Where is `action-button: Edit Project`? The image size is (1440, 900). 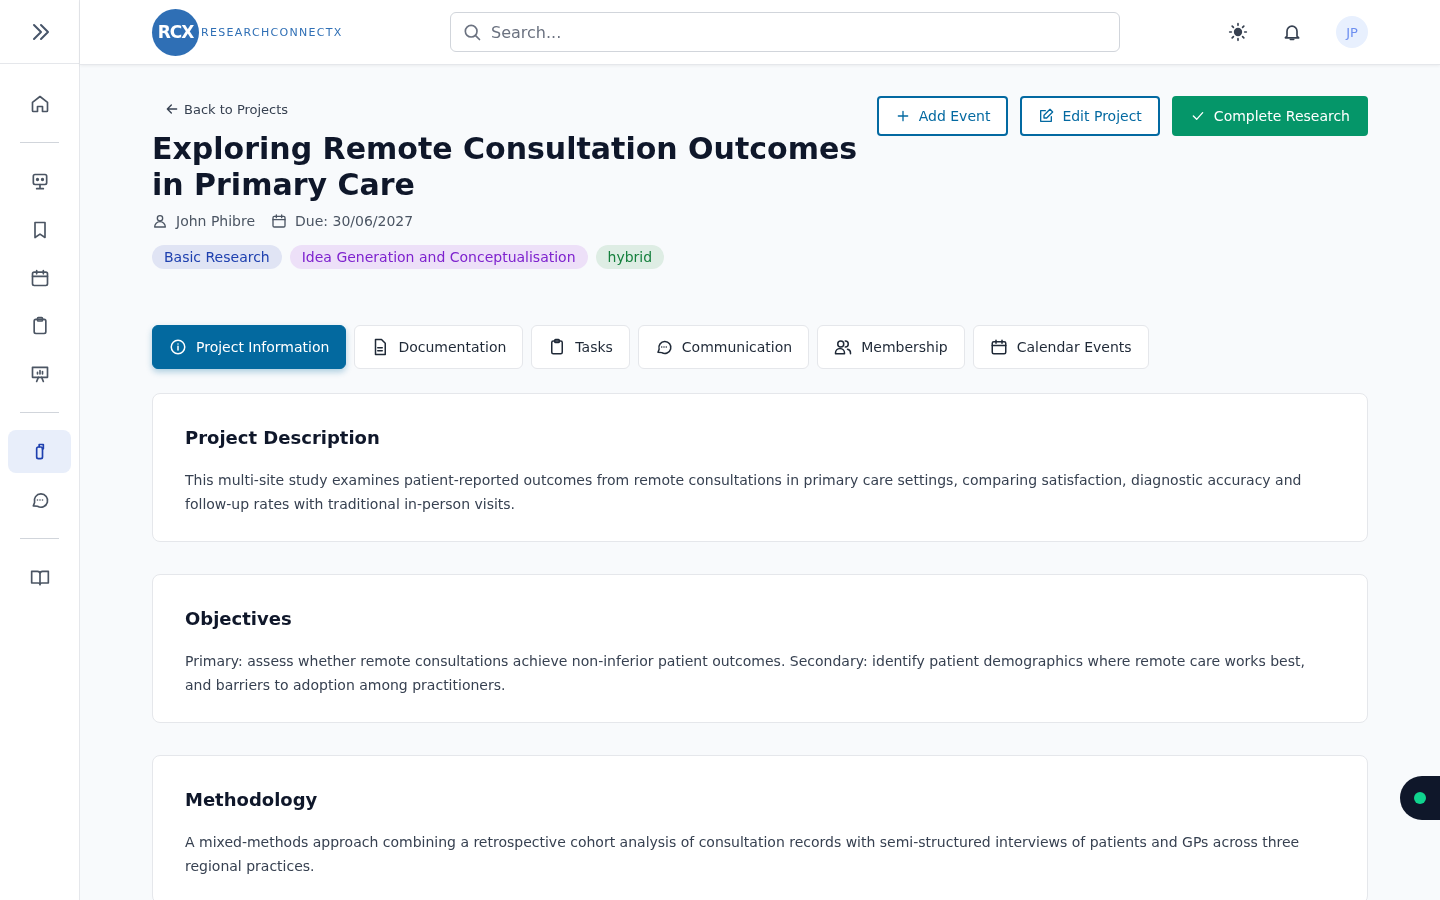
action-button: Edit Project is located at coordinates (1090, 116).